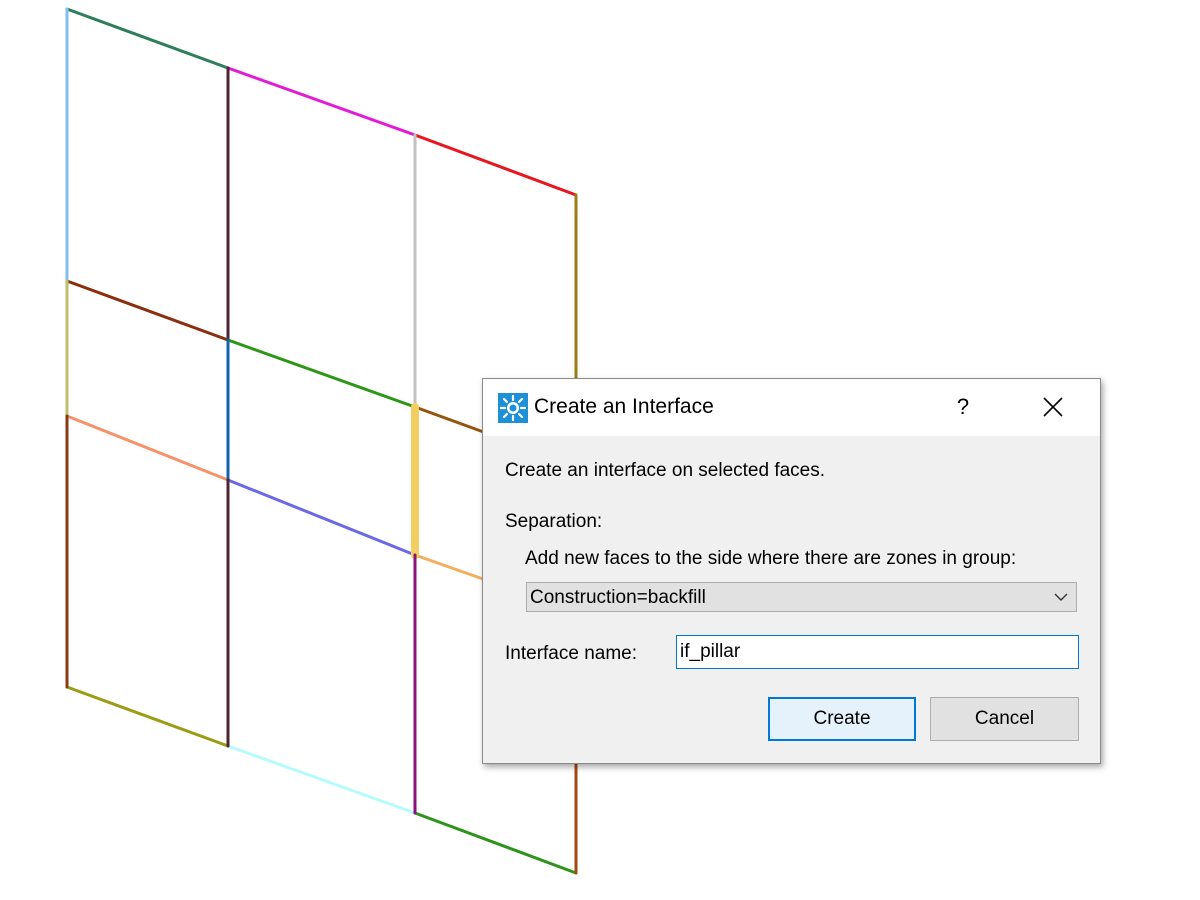 The height and width of the screenshot is (900, 1200). I want to click on group-select: Construction=backfill, so click(801, 597).